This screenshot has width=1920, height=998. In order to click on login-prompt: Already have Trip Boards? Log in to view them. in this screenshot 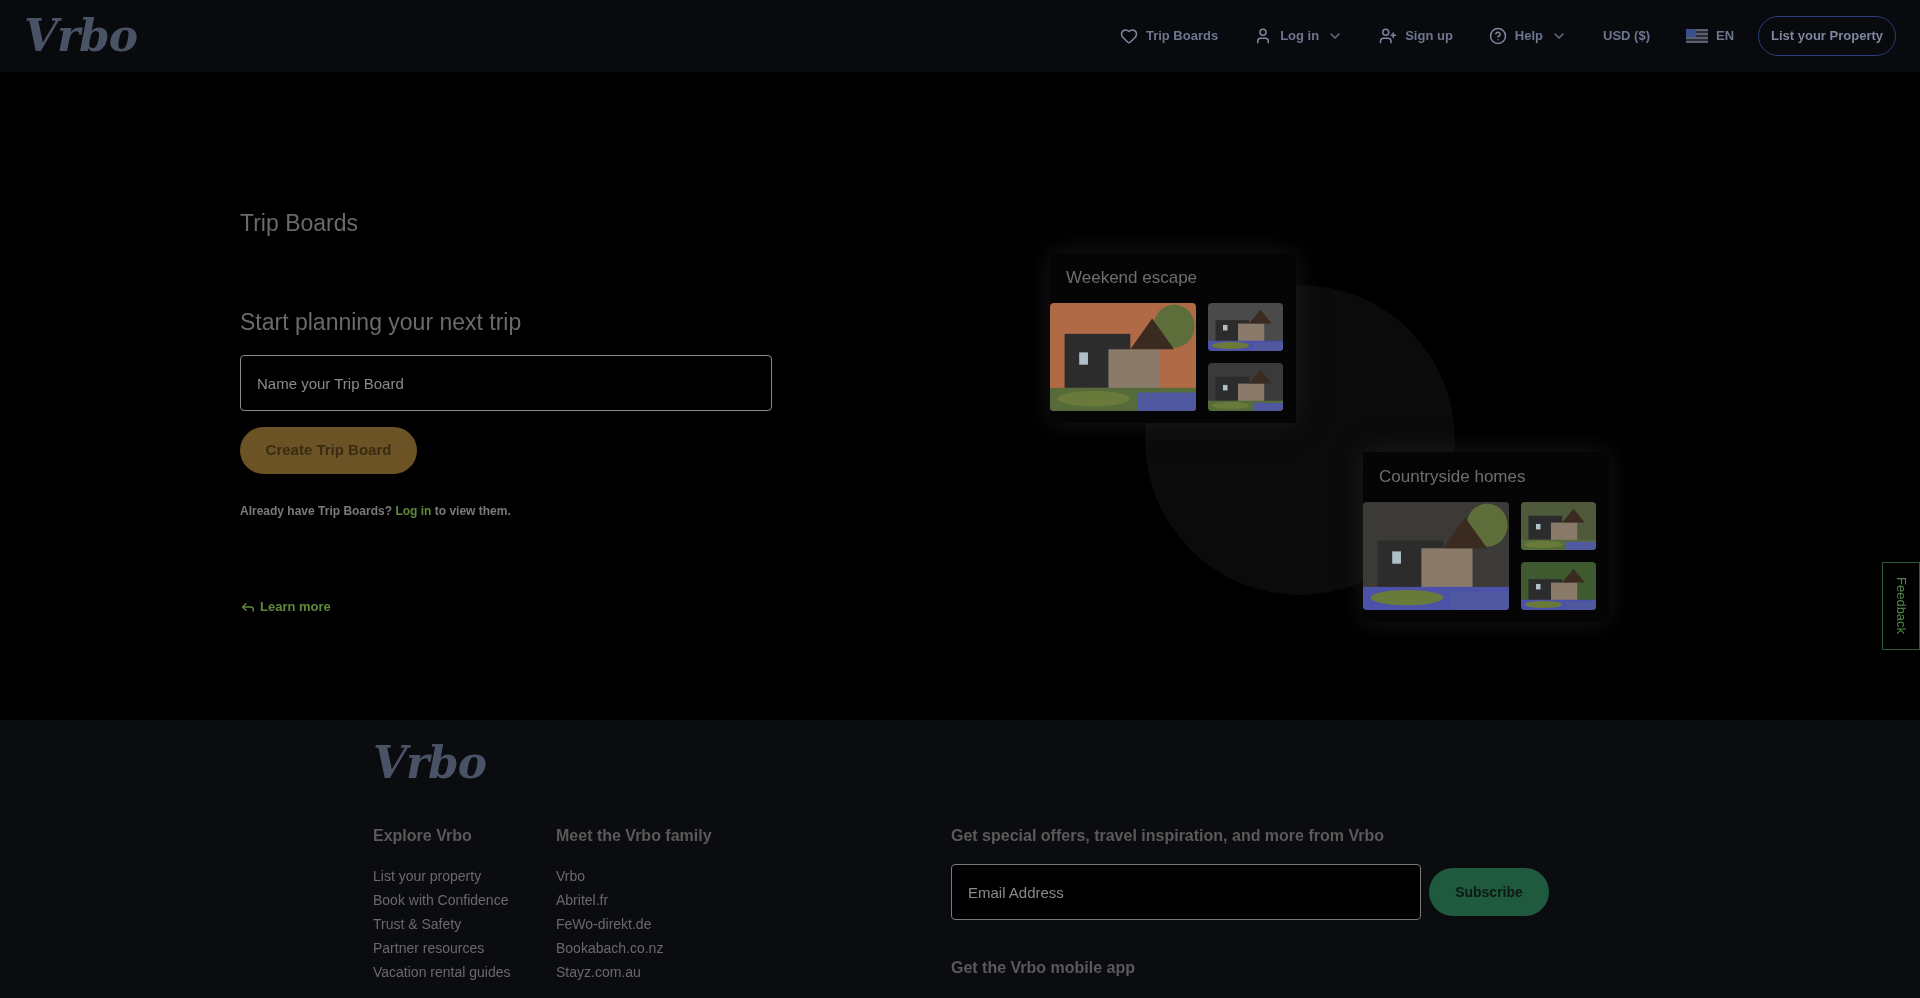, I will do `click(376, 511)`.